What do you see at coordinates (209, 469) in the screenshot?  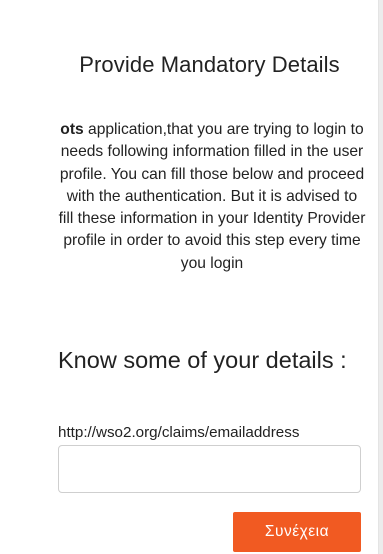 I see `email-claim-input` at bounding box center [209, 469].